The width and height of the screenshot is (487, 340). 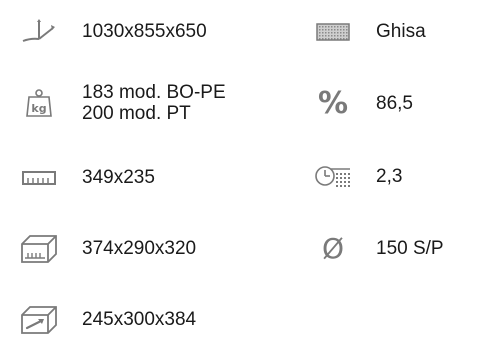 I want to click on weight-value: 183 mod. BO-PE 200 mod. PT, so click(x=154, y=103).